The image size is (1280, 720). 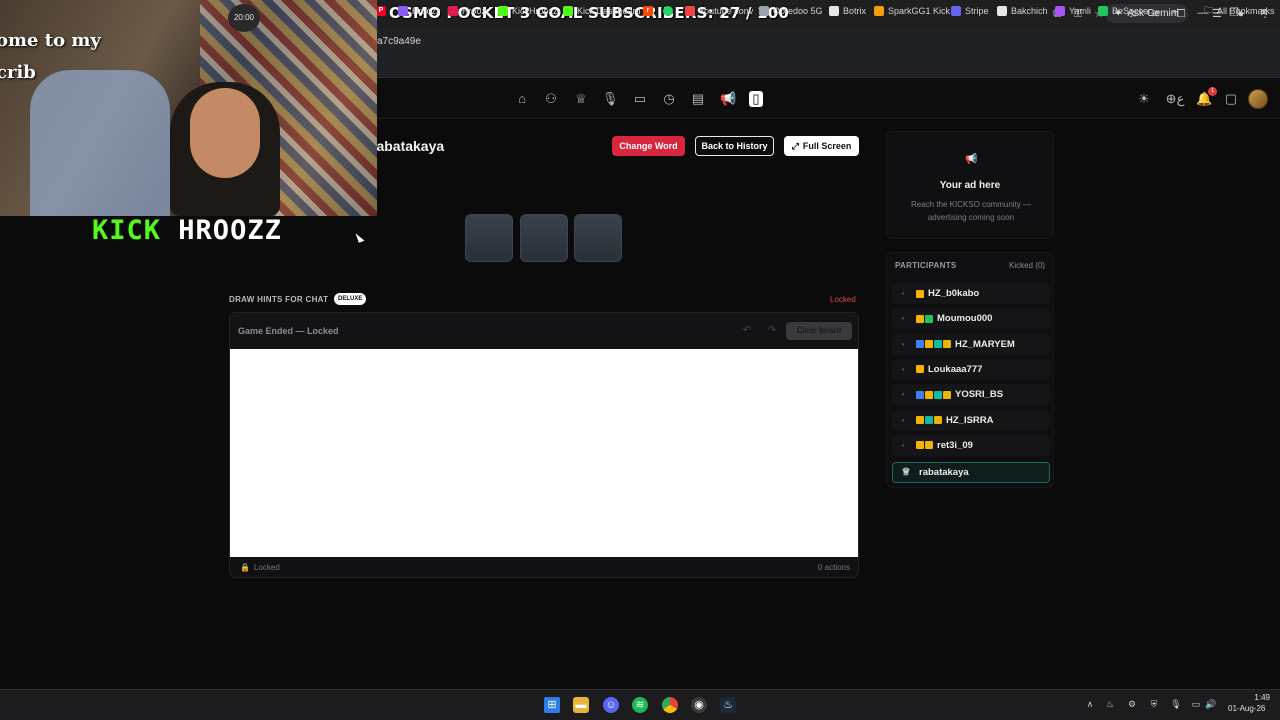 What do you see at coordinates (819, 331) in the screenshot?
I see `clear-board-button: Clear board` at bounding box center [819, 331].